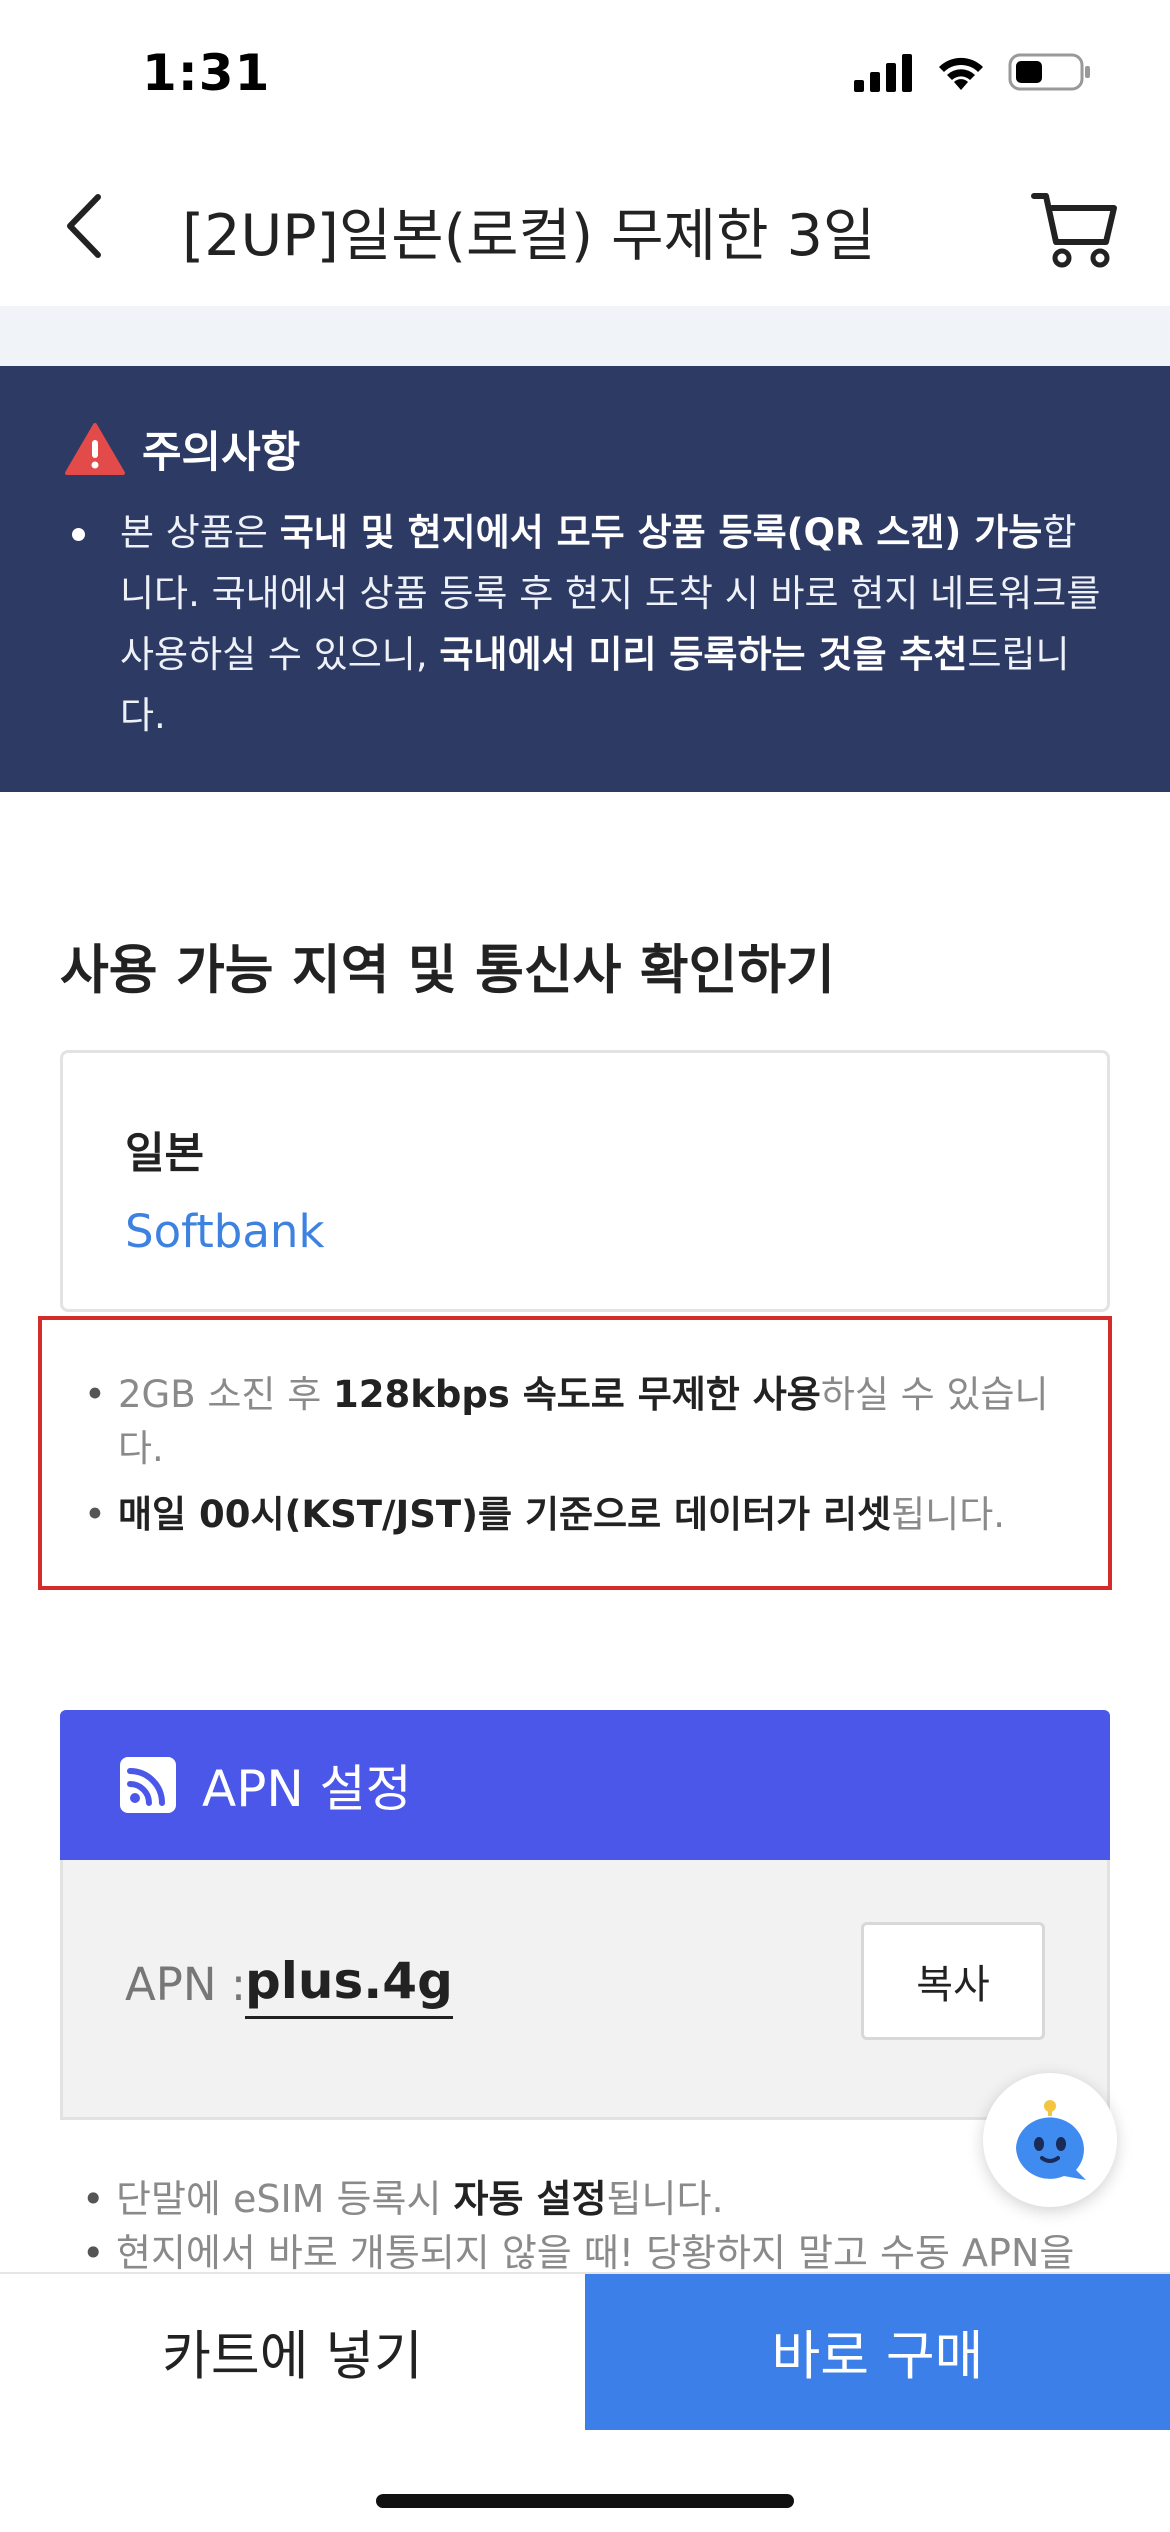 The width and height of the screenshot is (1170, 2532). I want to click on page-title: [2UP]일본(로컬) 무제한 3일, so click(529, 236).